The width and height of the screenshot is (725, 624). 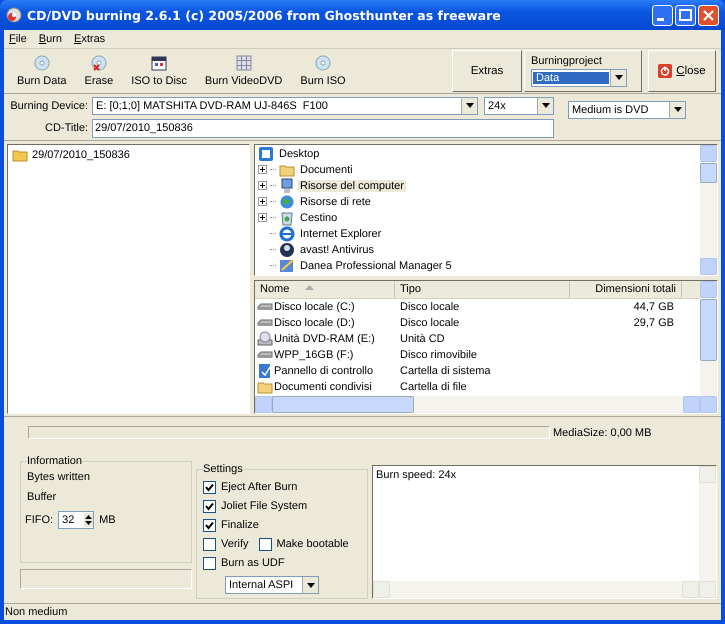 What do you see at coordinates (287, 234) in the screenshot?
I see `browser-icon` at bounding box center [287, 234].